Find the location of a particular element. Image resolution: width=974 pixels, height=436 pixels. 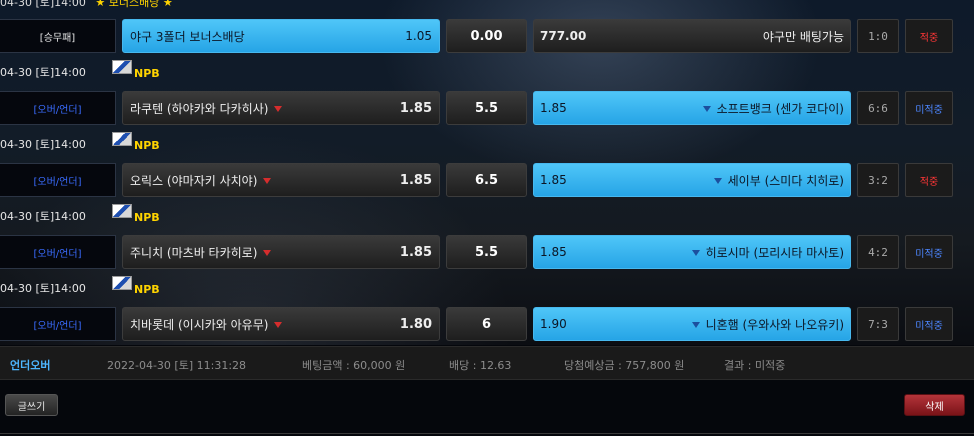

away-odds: 777.00 is located at coordinates (563, 36).